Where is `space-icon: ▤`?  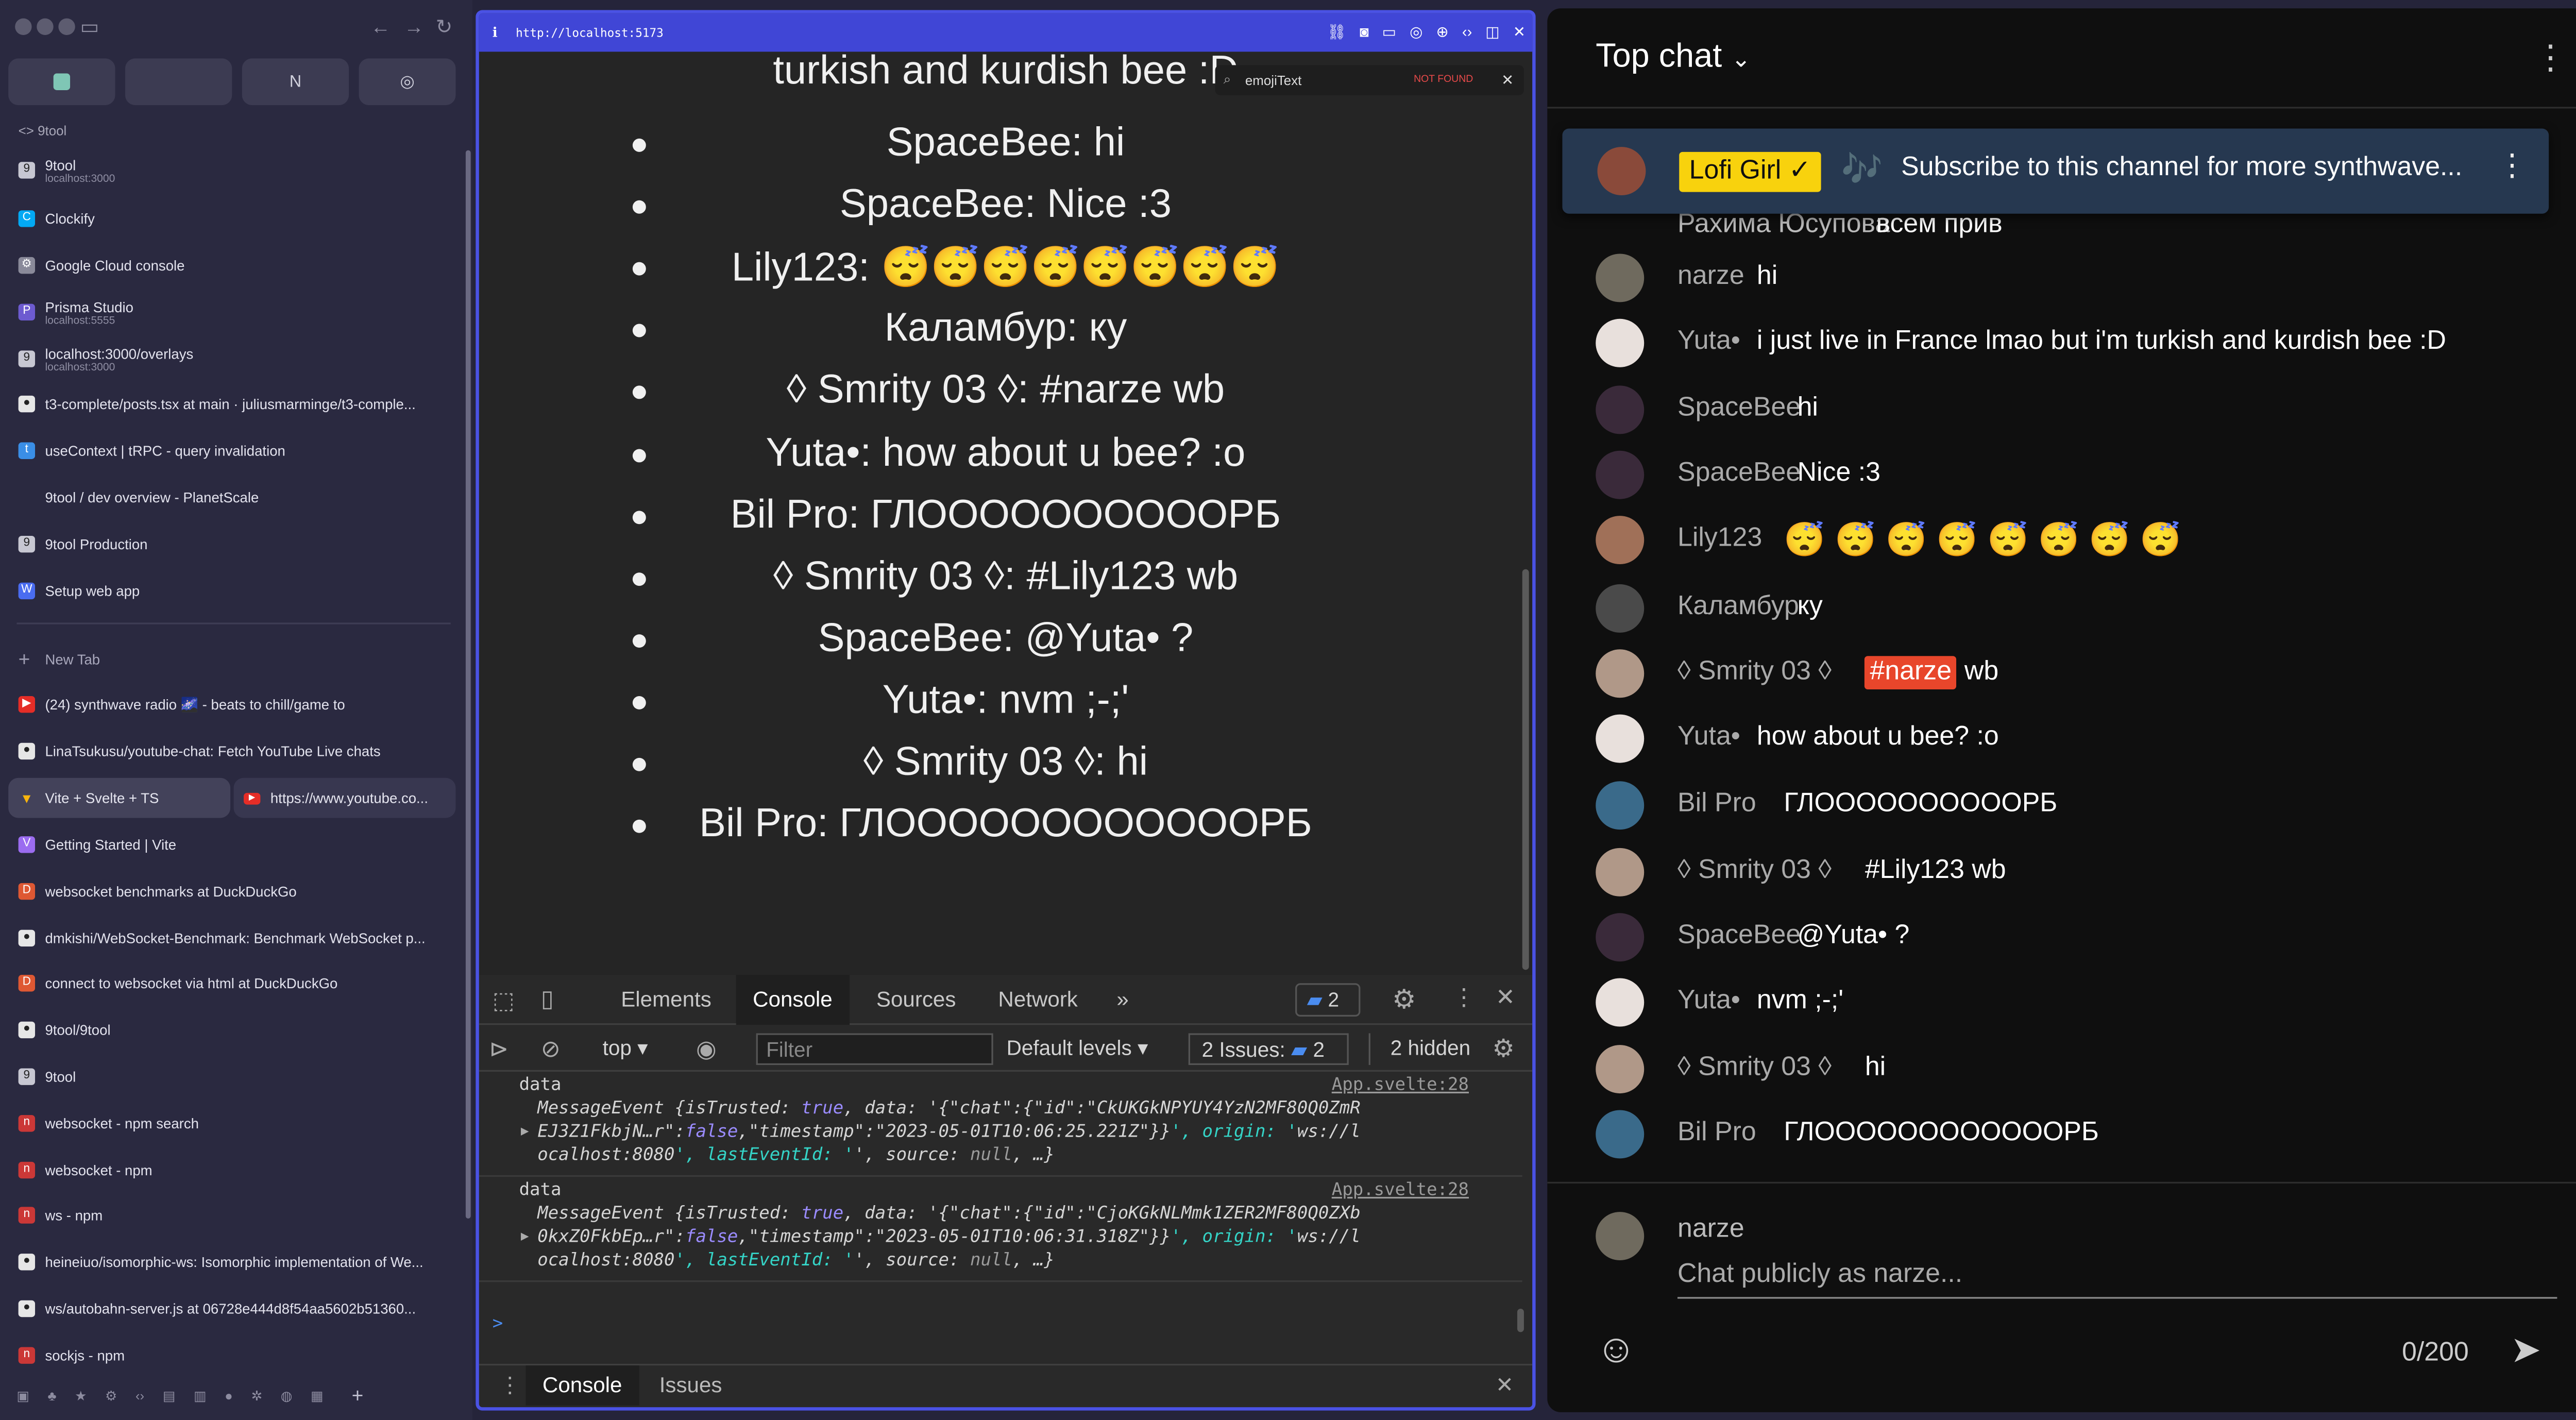
space-icon: ▤ is located at coordinates (169, 1395).